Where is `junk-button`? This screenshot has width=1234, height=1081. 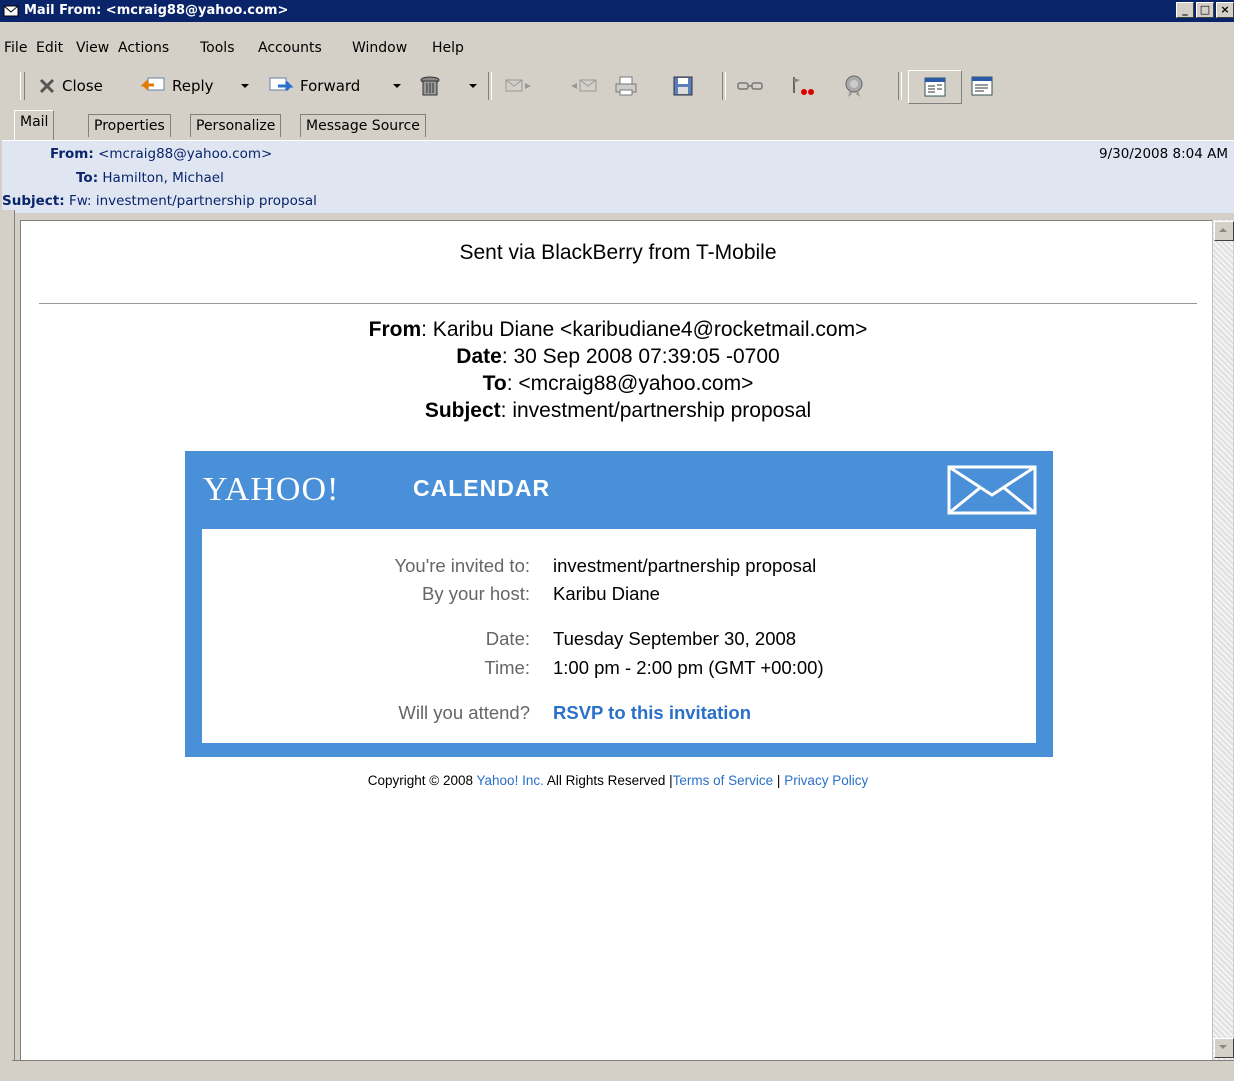
junk-button is located at coordinates (430, 86).